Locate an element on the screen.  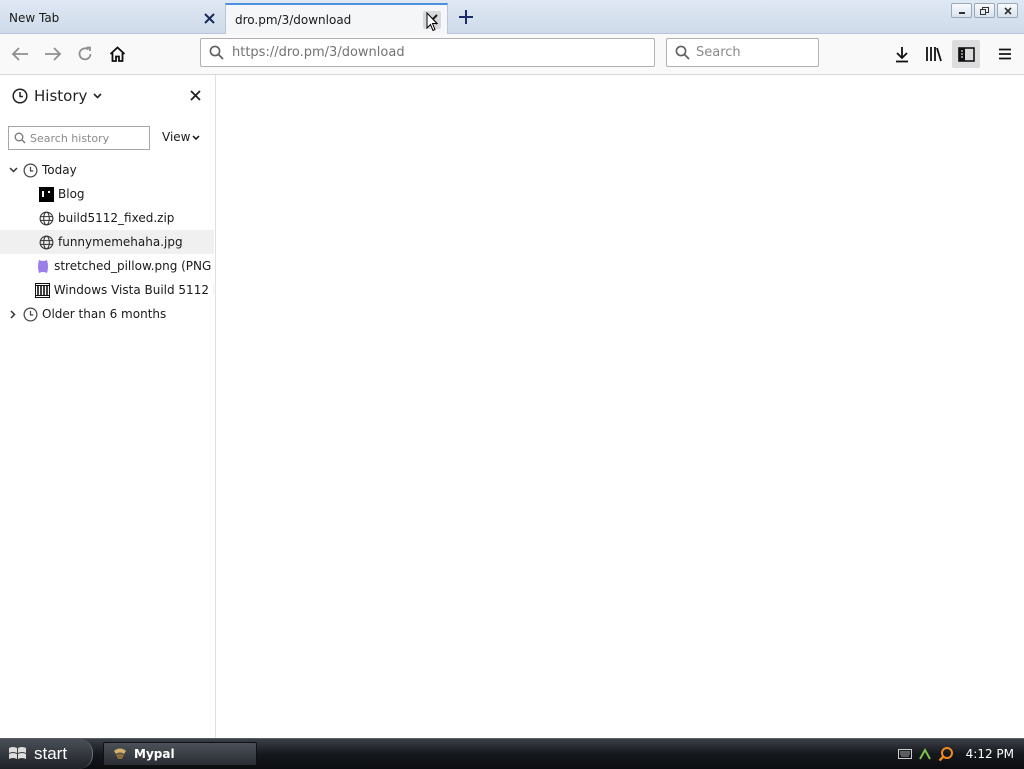
downloads-button is located at coordinates (902, 54).